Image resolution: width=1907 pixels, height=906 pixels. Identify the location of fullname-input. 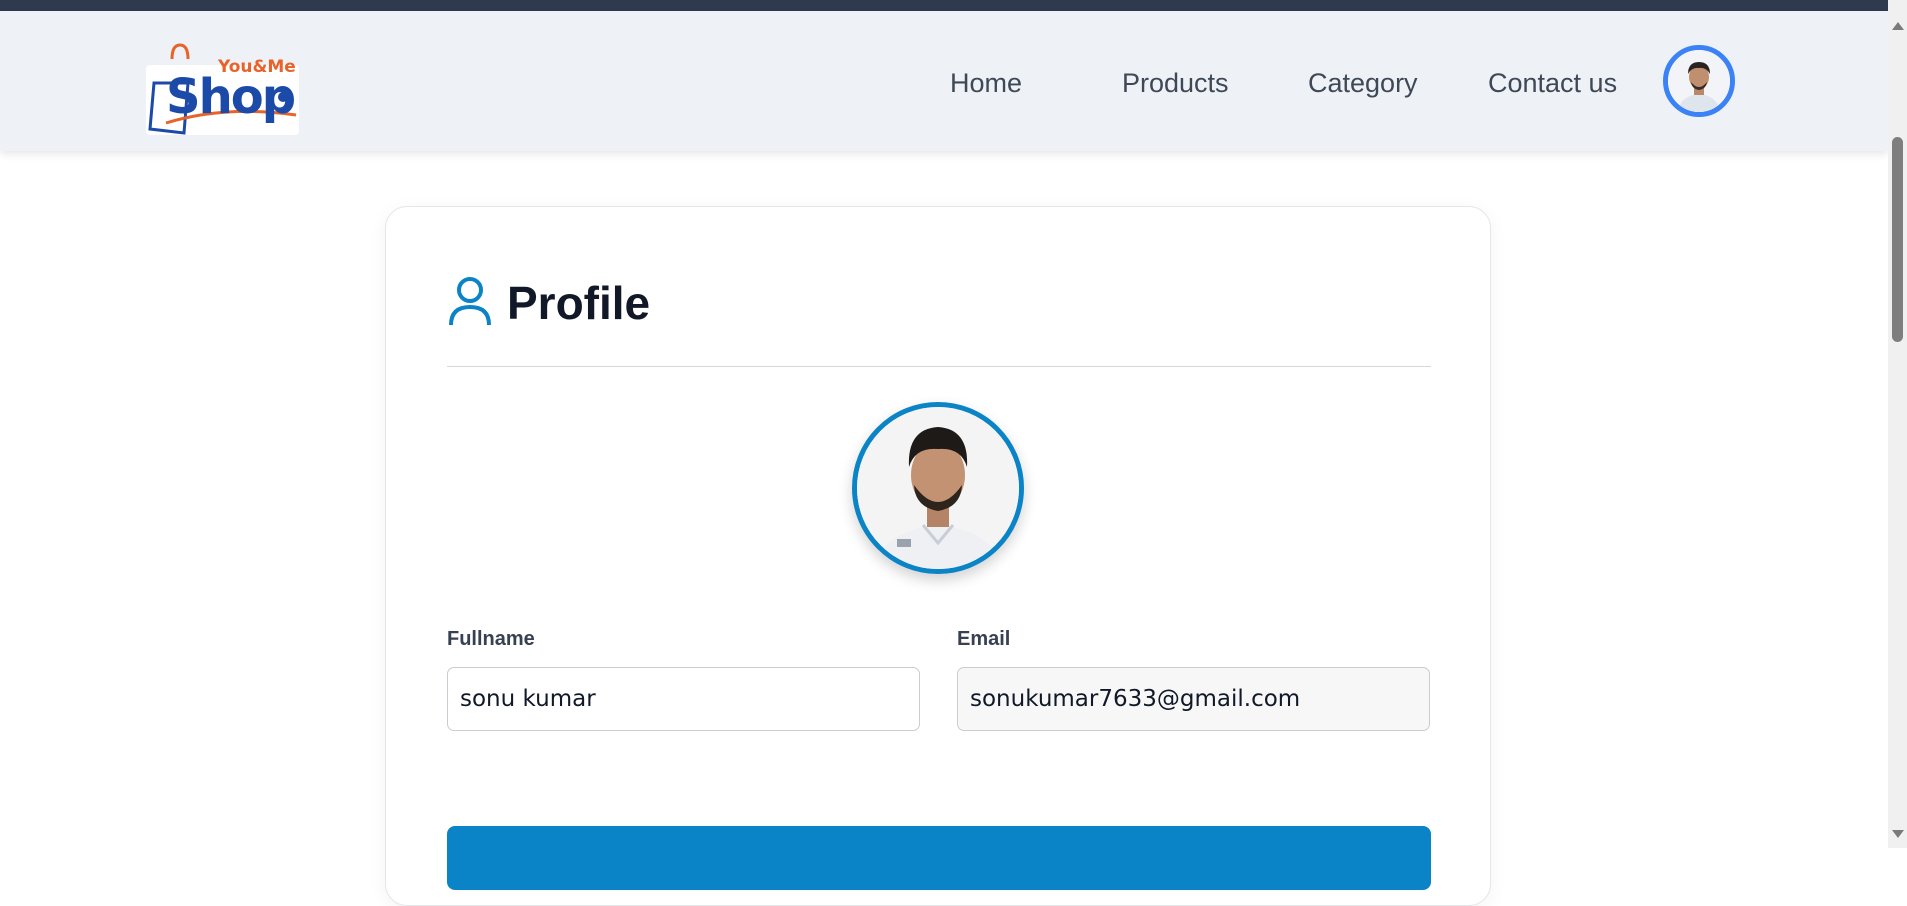
(683, 699).